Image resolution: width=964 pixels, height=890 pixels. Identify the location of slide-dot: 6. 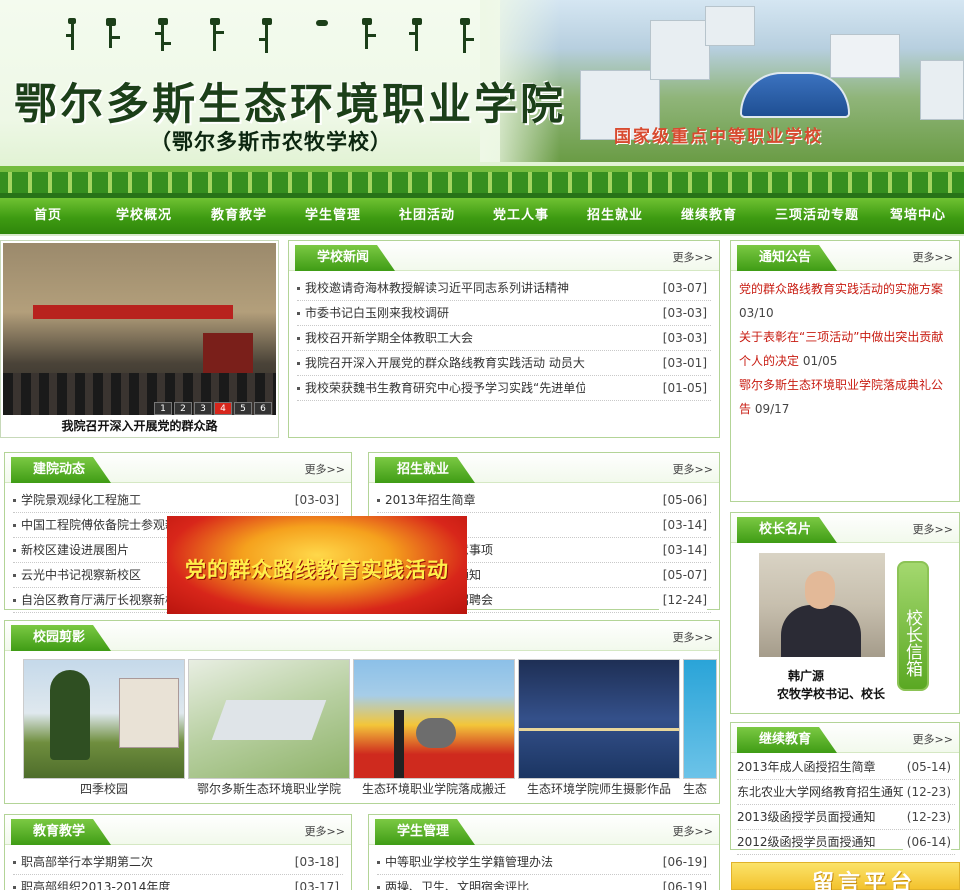
(263, 408).